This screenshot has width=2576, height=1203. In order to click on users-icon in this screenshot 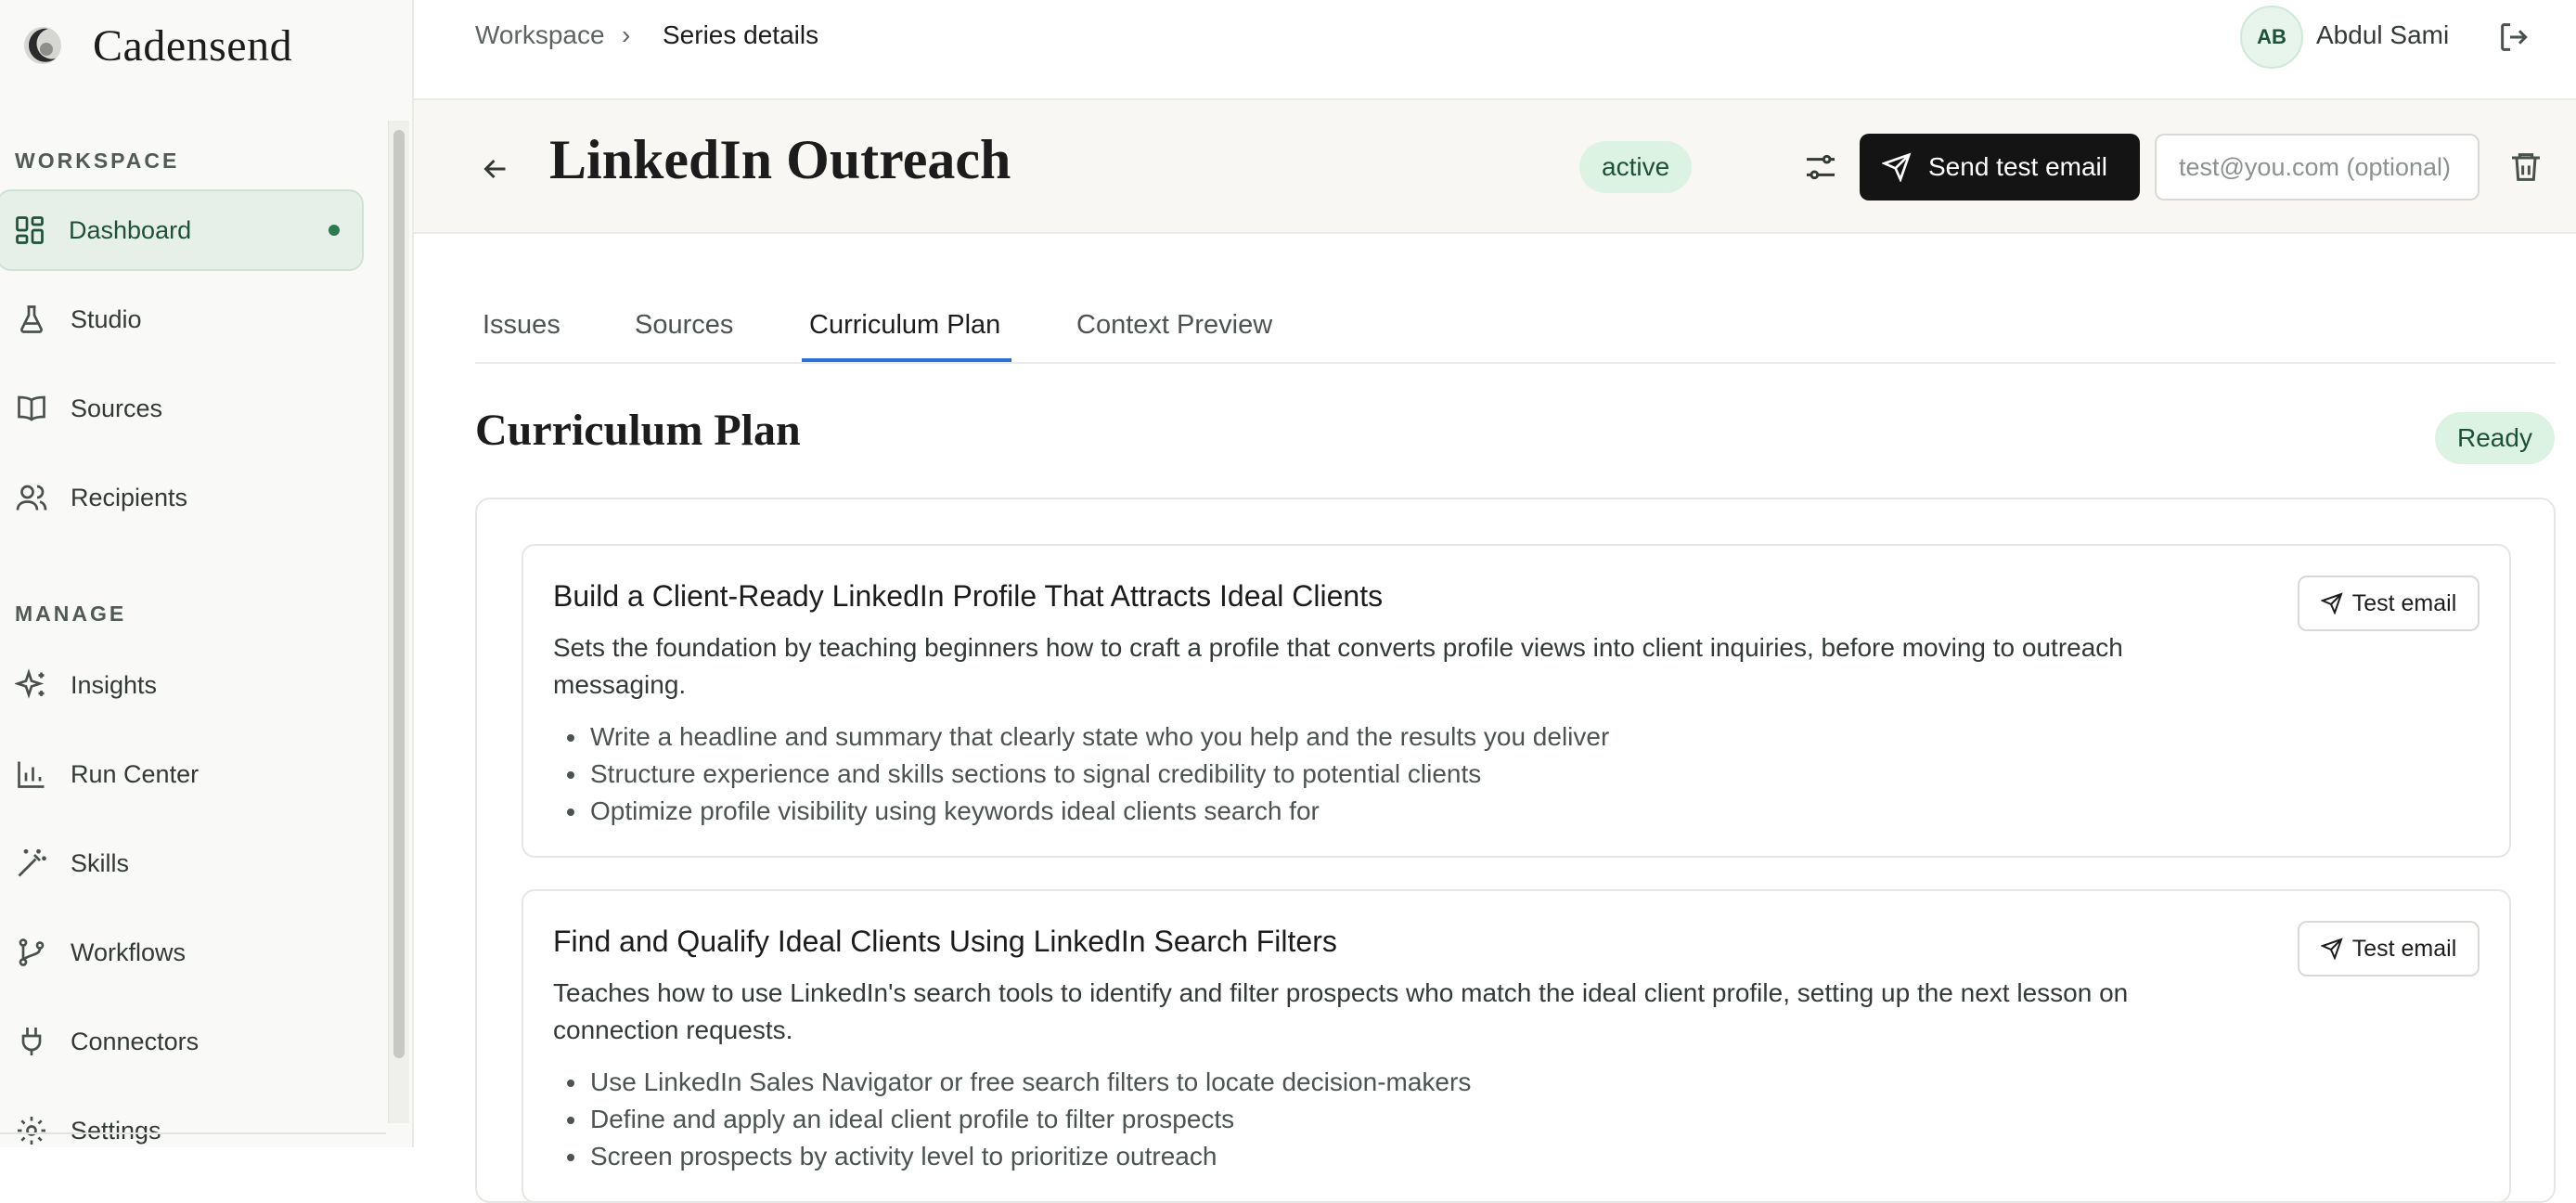, I will do `click(31, 498)`.